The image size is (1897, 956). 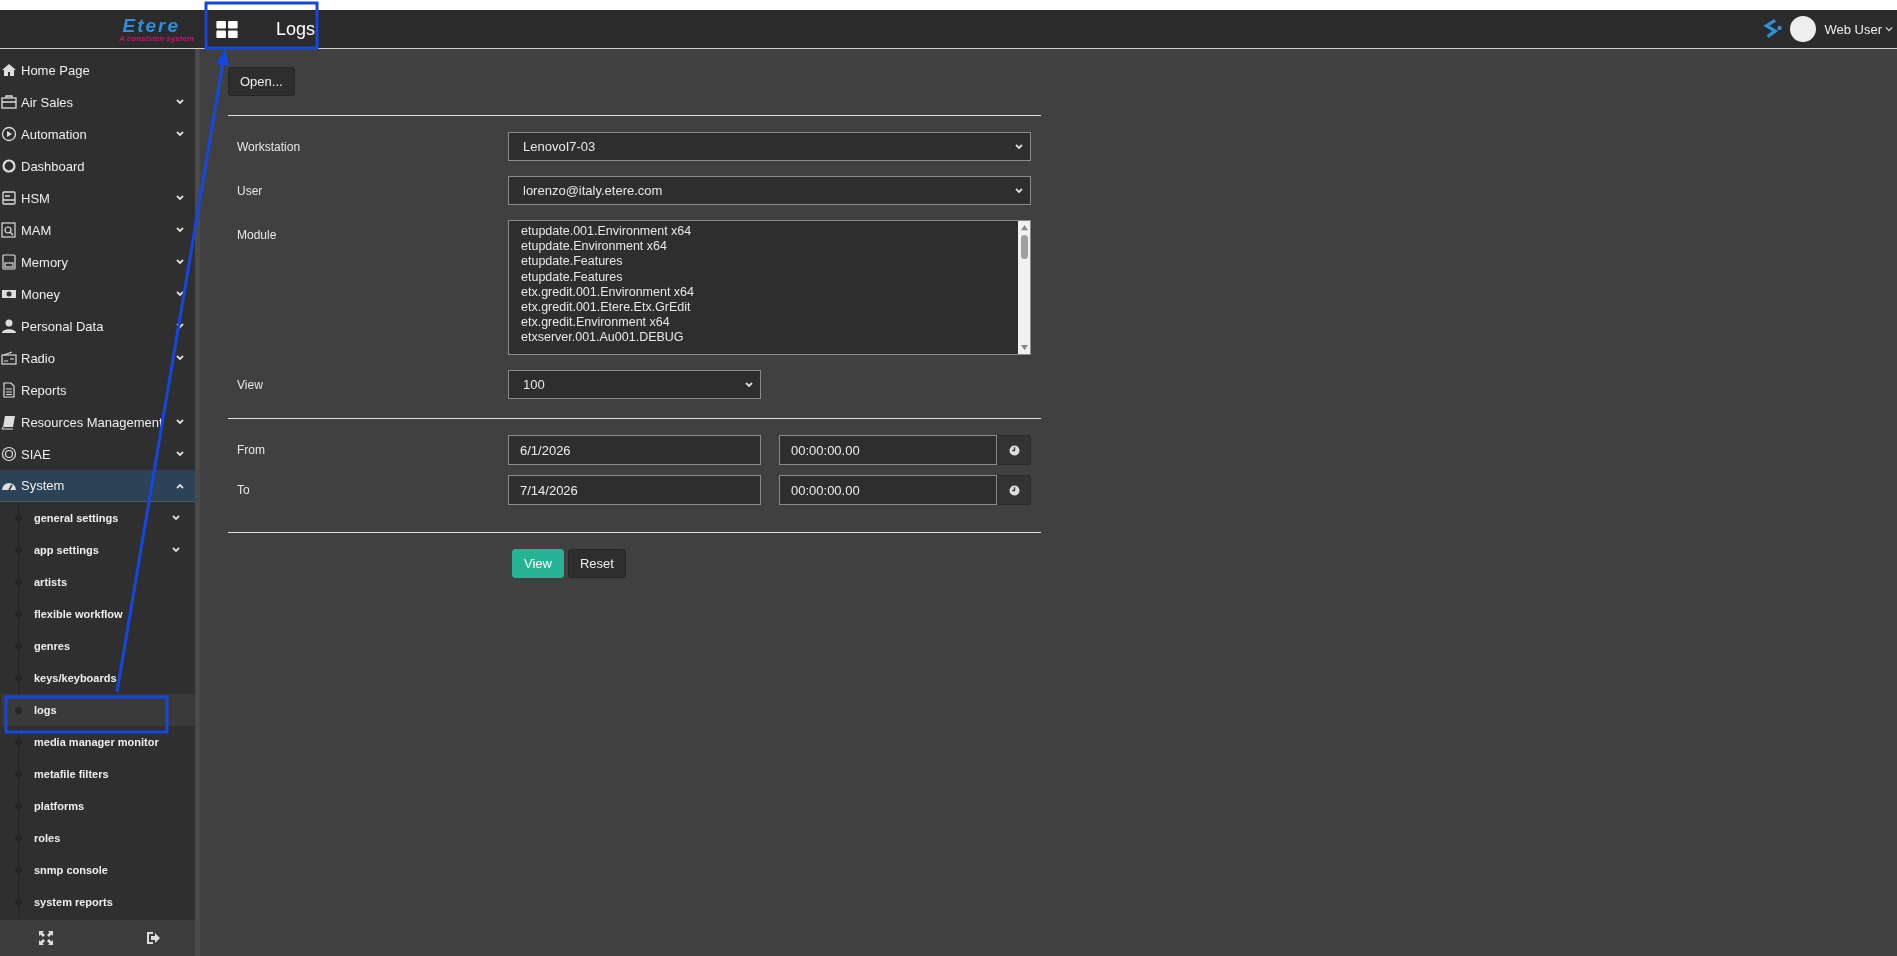 What do you see at coordinates (97, 70) in the screenshot?
I see `sidebar-item: Home Page` at bounding box center [97, 70].